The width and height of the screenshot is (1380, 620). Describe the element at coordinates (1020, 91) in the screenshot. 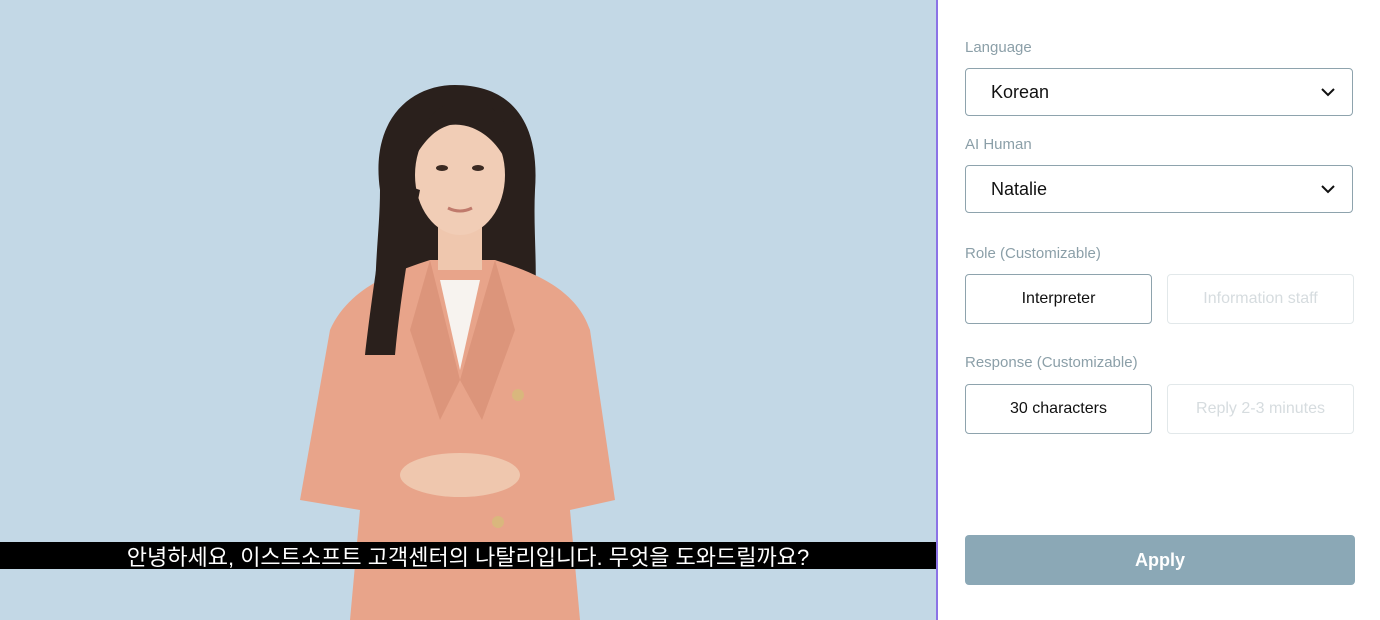

I see `language-select-value: Korean` at that location.